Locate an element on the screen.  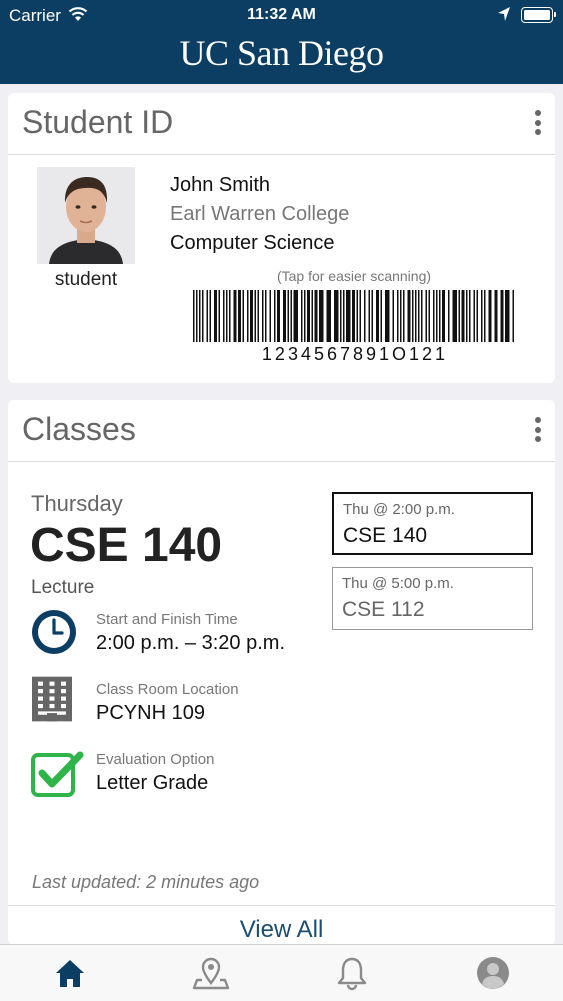
time-caption: Start and Finish Time is located at coordinates (167, 619).